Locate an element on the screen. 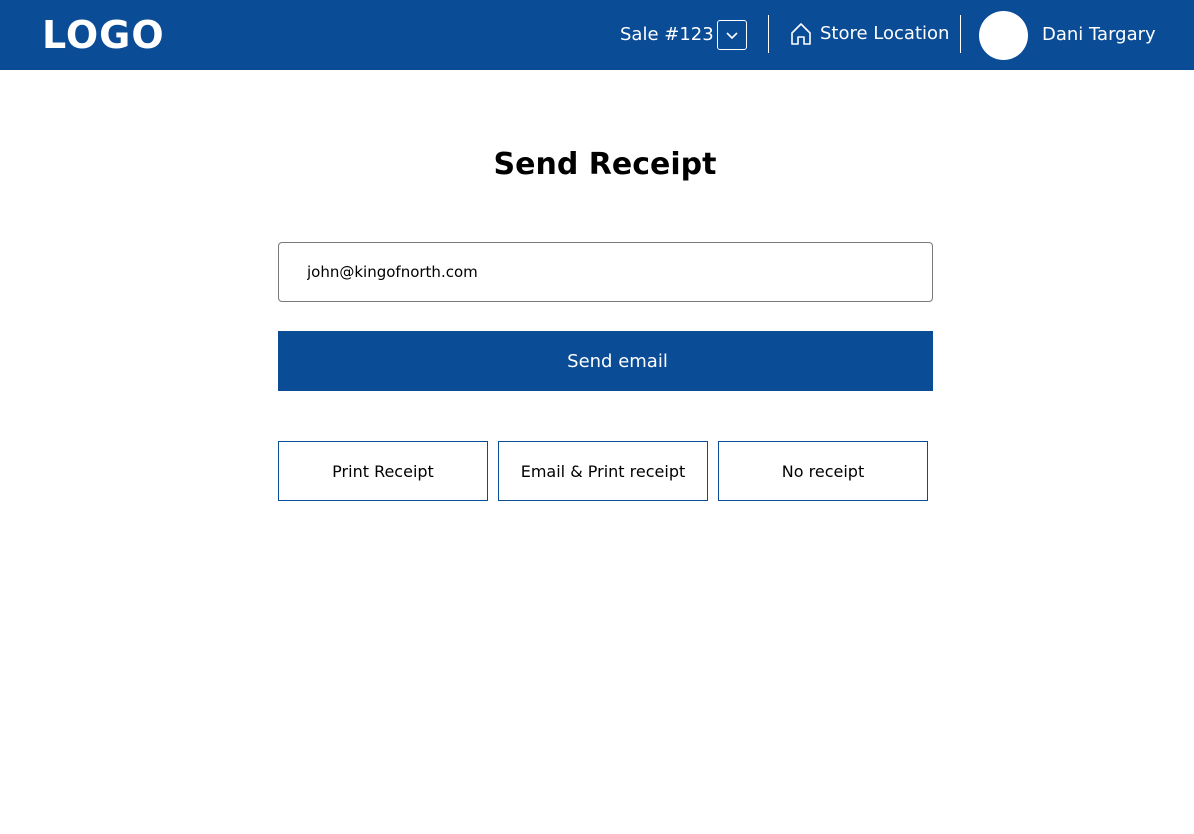 The image size is (1194, 834). send-email-button: Send email is located at coordinates (605, 361).